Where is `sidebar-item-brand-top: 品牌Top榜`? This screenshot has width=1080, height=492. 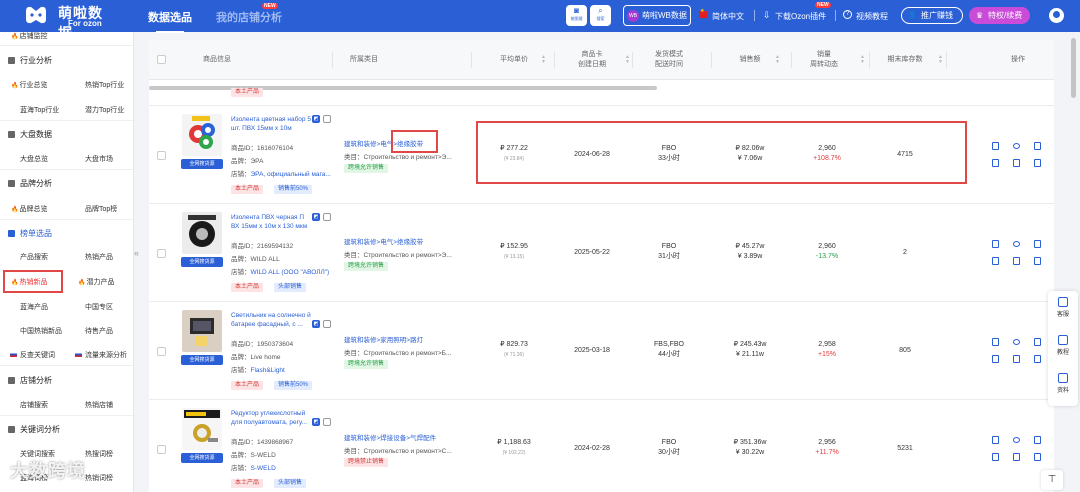
sidebar-item-brand-top: 品牌Top榜 is located at coordinates (101, 209).